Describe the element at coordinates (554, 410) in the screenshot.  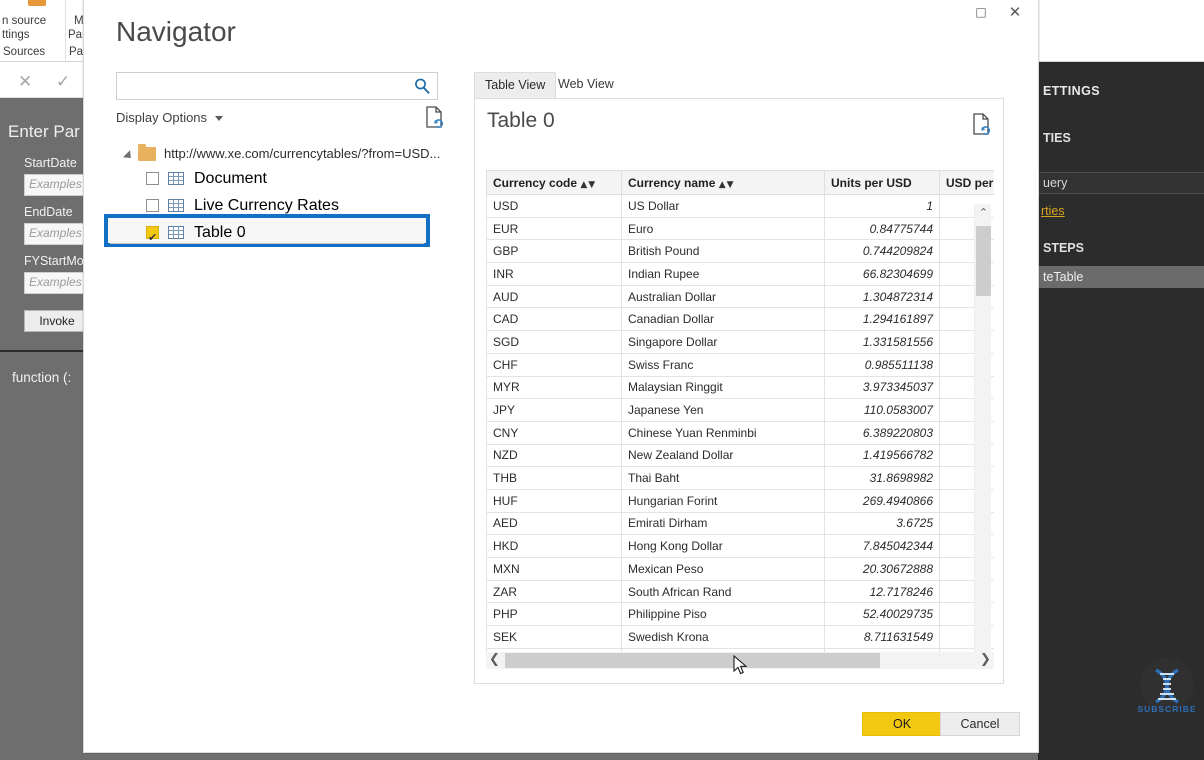
I see `table-cell: JPY` at that location.